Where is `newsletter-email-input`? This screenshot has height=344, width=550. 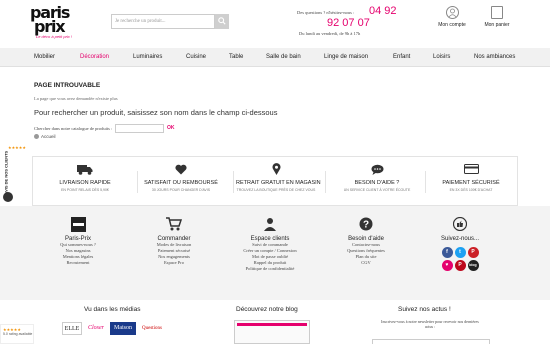 newsletter-email-input is located at coordinates (431, 341).